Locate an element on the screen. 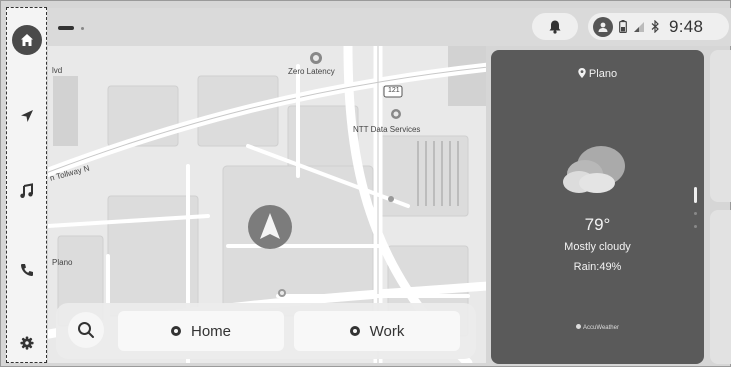 The image size is (731, 367). phone-icon is located at coordinates (26, 270).